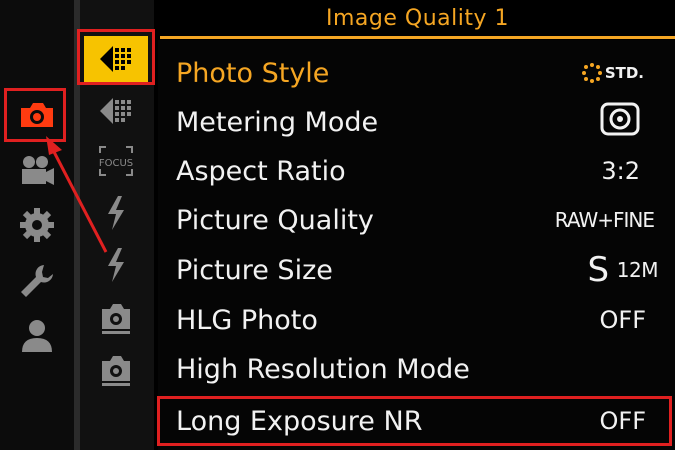 Image resolution: width=675 pixels, height=450 pixels. Describe the element at coordinates (417, 37) in the screenshot. I see `header-divider` at that location.